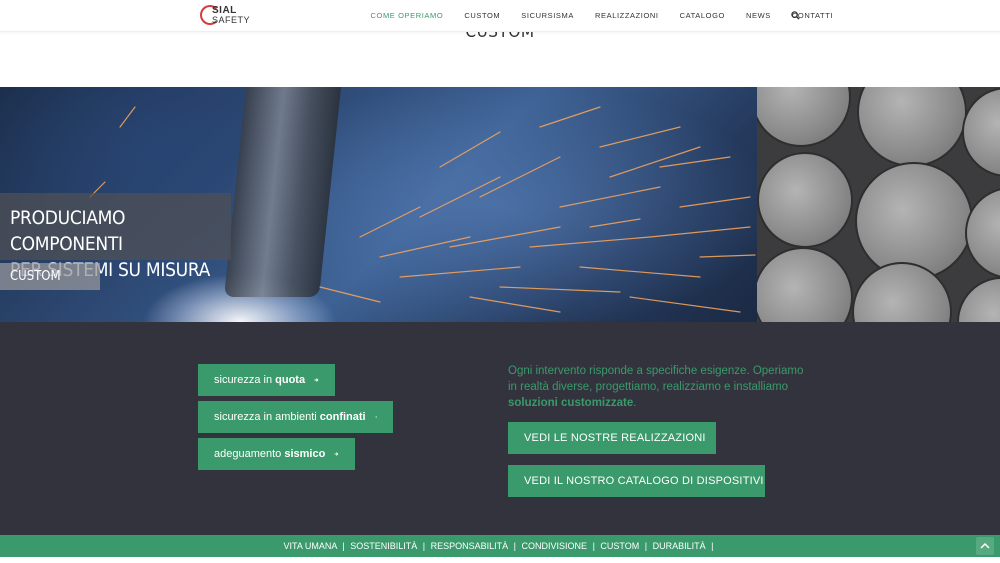  I want to click on footer-link-durabilita: DURABILITÀ, so click(679, 546).